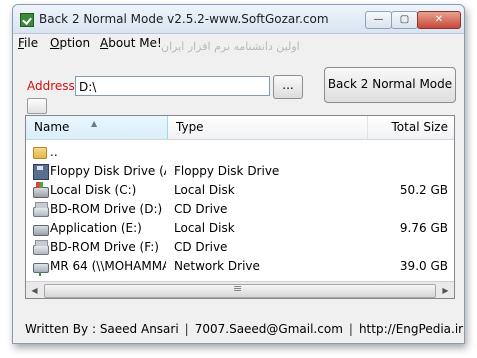 The image size is (477, 358). Describe the element at coordinates (227, 171) in the screenshot. I see `item-type: Floppy Disk Drive` at that location.